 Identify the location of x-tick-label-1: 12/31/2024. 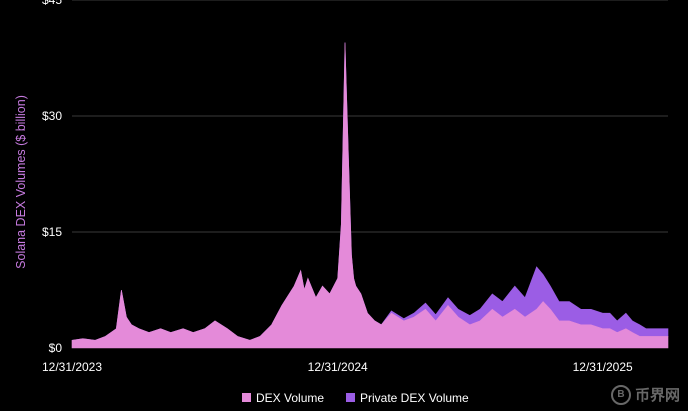
(338, 367).